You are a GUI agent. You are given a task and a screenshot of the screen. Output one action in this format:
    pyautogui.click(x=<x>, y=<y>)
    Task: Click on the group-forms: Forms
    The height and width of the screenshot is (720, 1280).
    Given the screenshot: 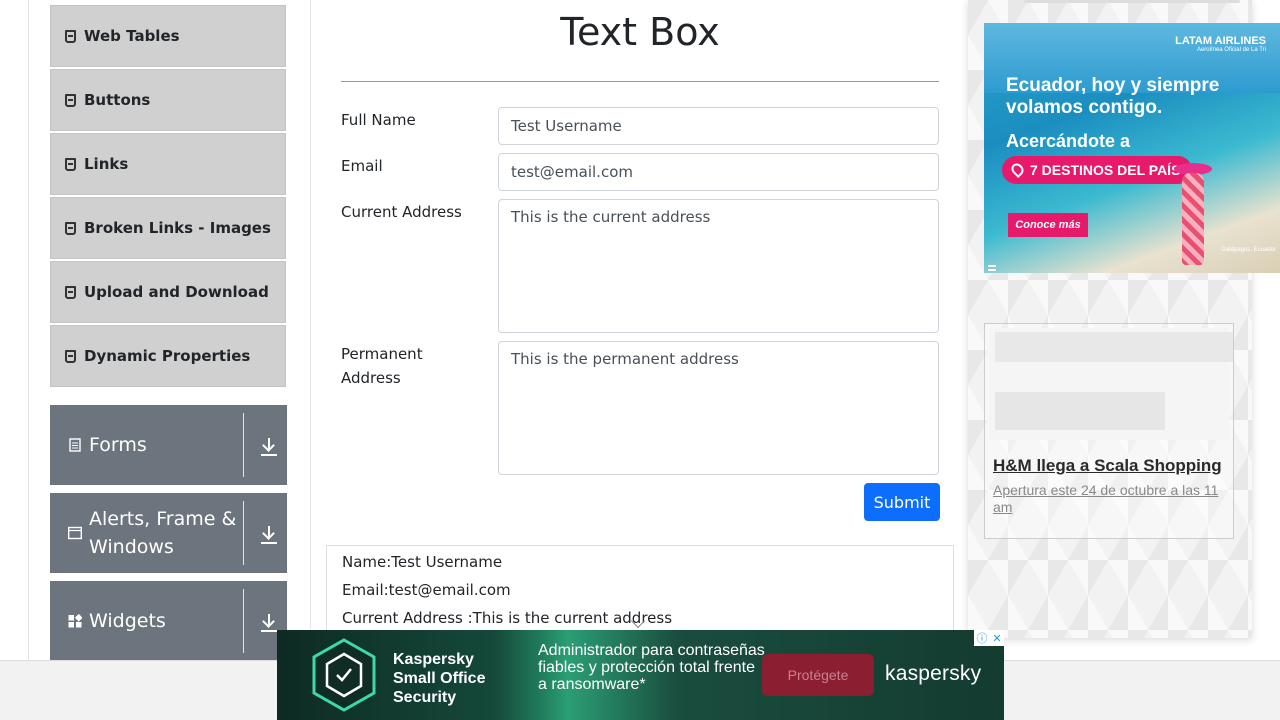 What is the action you would take?
    pyautogui.click(x=168, y=445)
    